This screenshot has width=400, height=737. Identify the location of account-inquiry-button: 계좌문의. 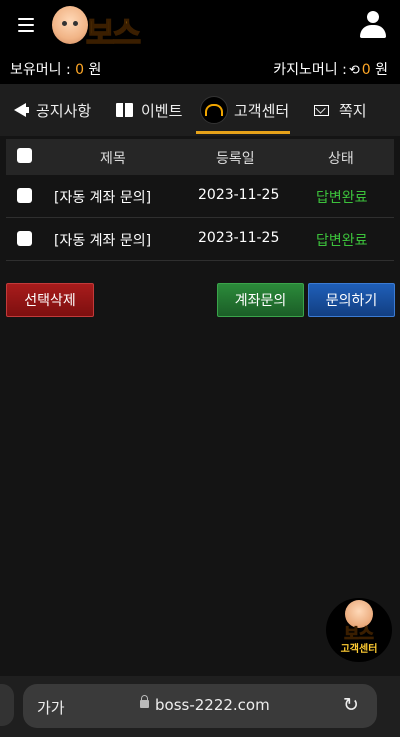
(260, 300).